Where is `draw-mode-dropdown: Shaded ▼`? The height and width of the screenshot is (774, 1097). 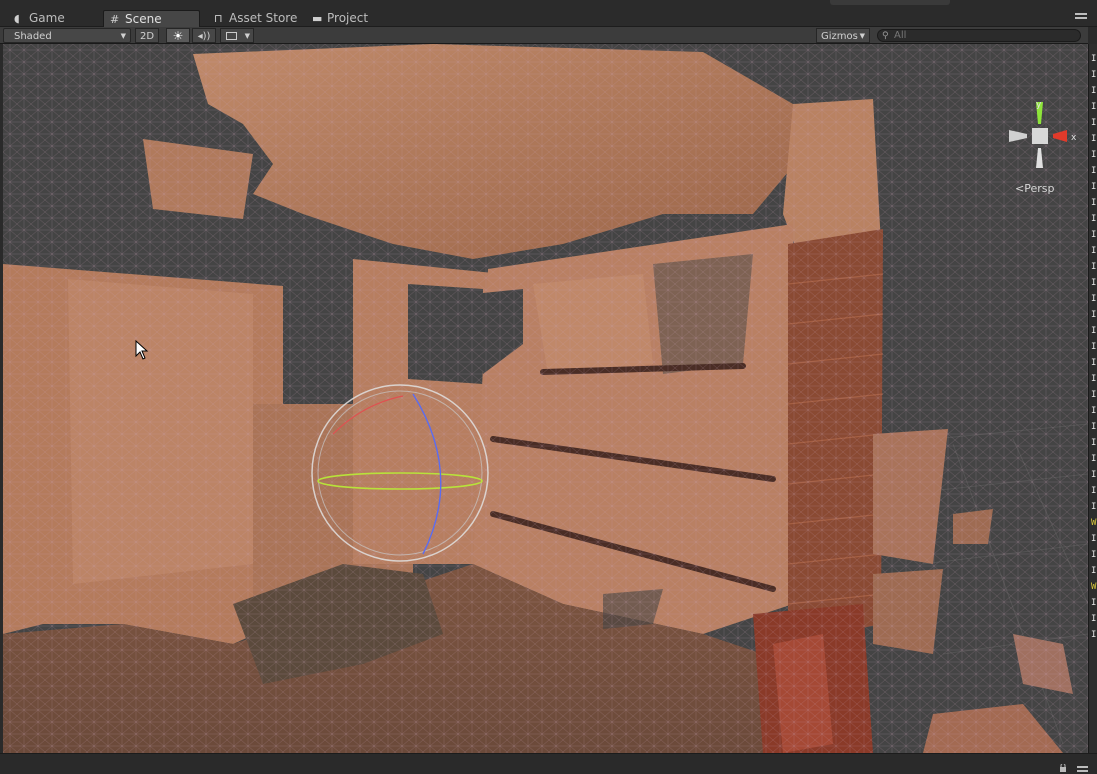
draw-mode-dropdown: Shaded ▼ is located at coordinates (67, 35).